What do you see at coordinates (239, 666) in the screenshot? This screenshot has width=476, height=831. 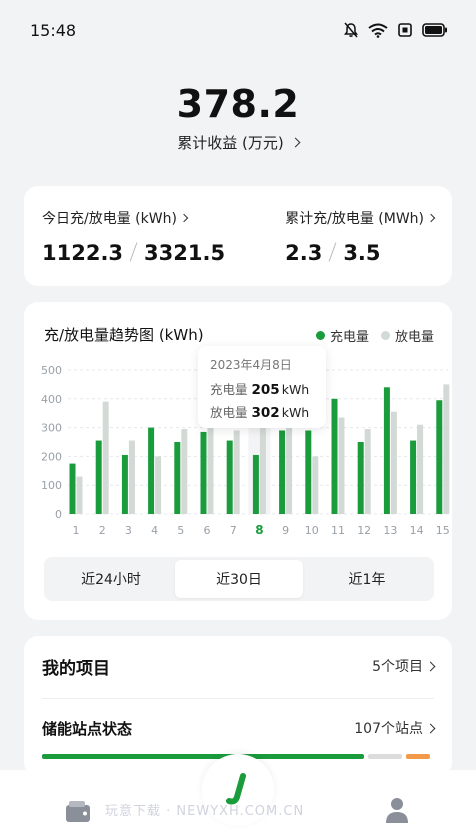 I see `my-projects-row: 我的项目 5个项目` at bounding box center [239, 666].